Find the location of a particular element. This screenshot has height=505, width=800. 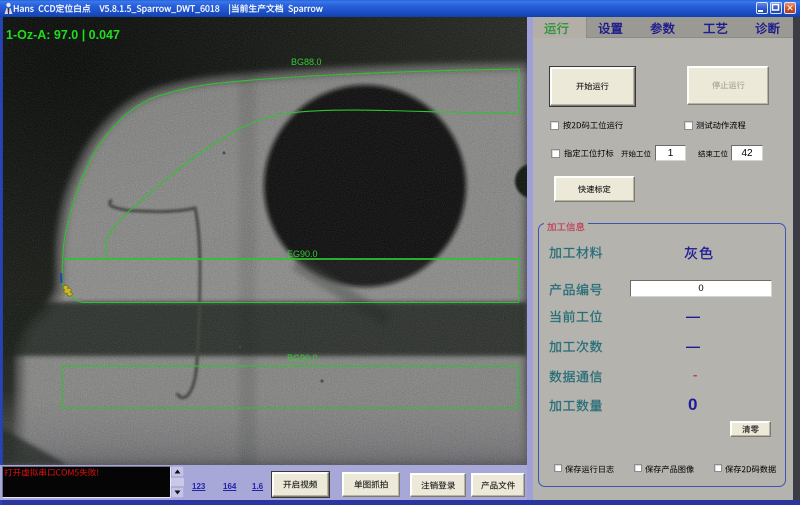

svg-text: EG90.0 is located at coordinates (302, 254).